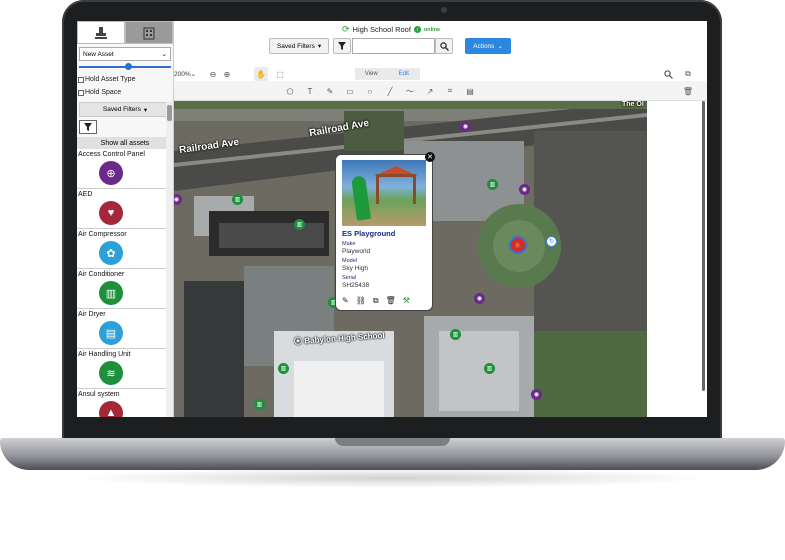 This screenshot has width=785, height=560. Describe the element at coordinates (349, 244) in the screenshot. I see `field-key: Make` at that location.